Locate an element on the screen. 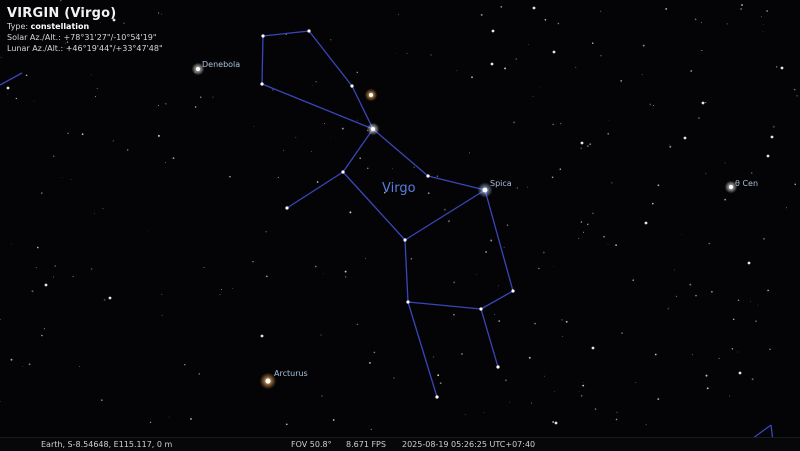  location-readout: Earth, S-8.54648, E115.117, 0 m is located at coordinates (106, 444).